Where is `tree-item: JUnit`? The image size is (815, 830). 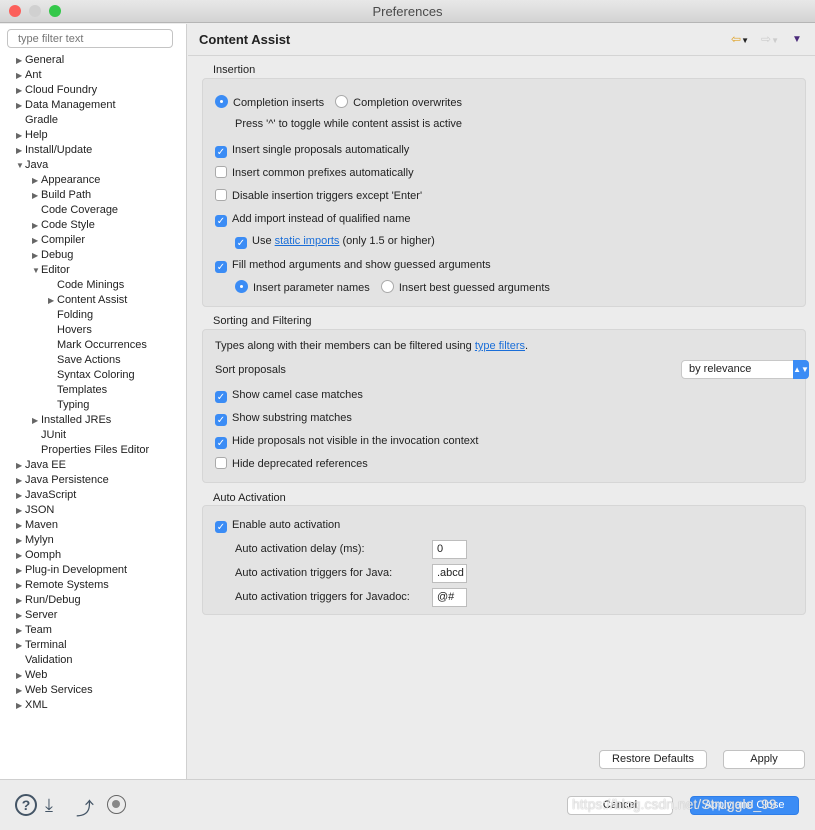
tree-item: JUnit is located at coordinates (53, 435).